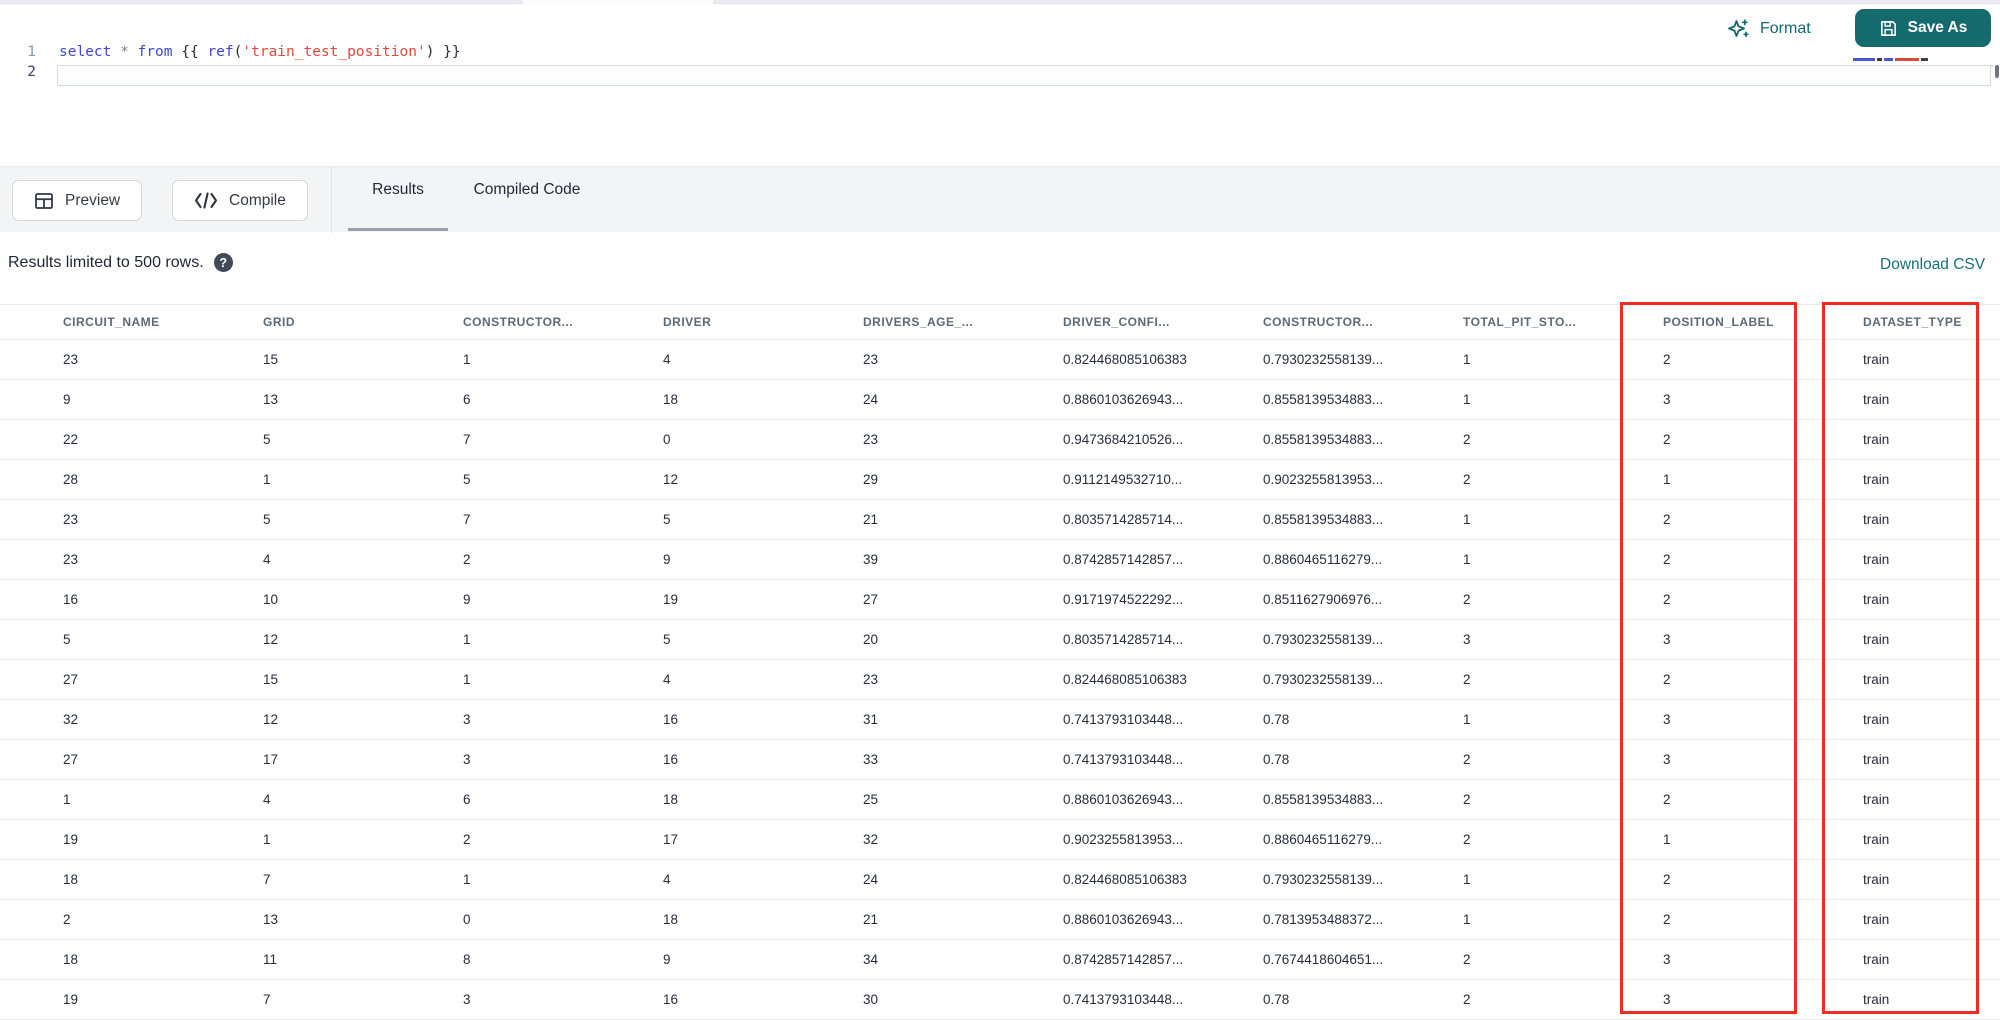 The height and width of the screenshot is (1020, 2000). What do you see at coordinates (240, 200) in the screenshot?
I see `compile-button: Compile` at bounding box center [240, 200].